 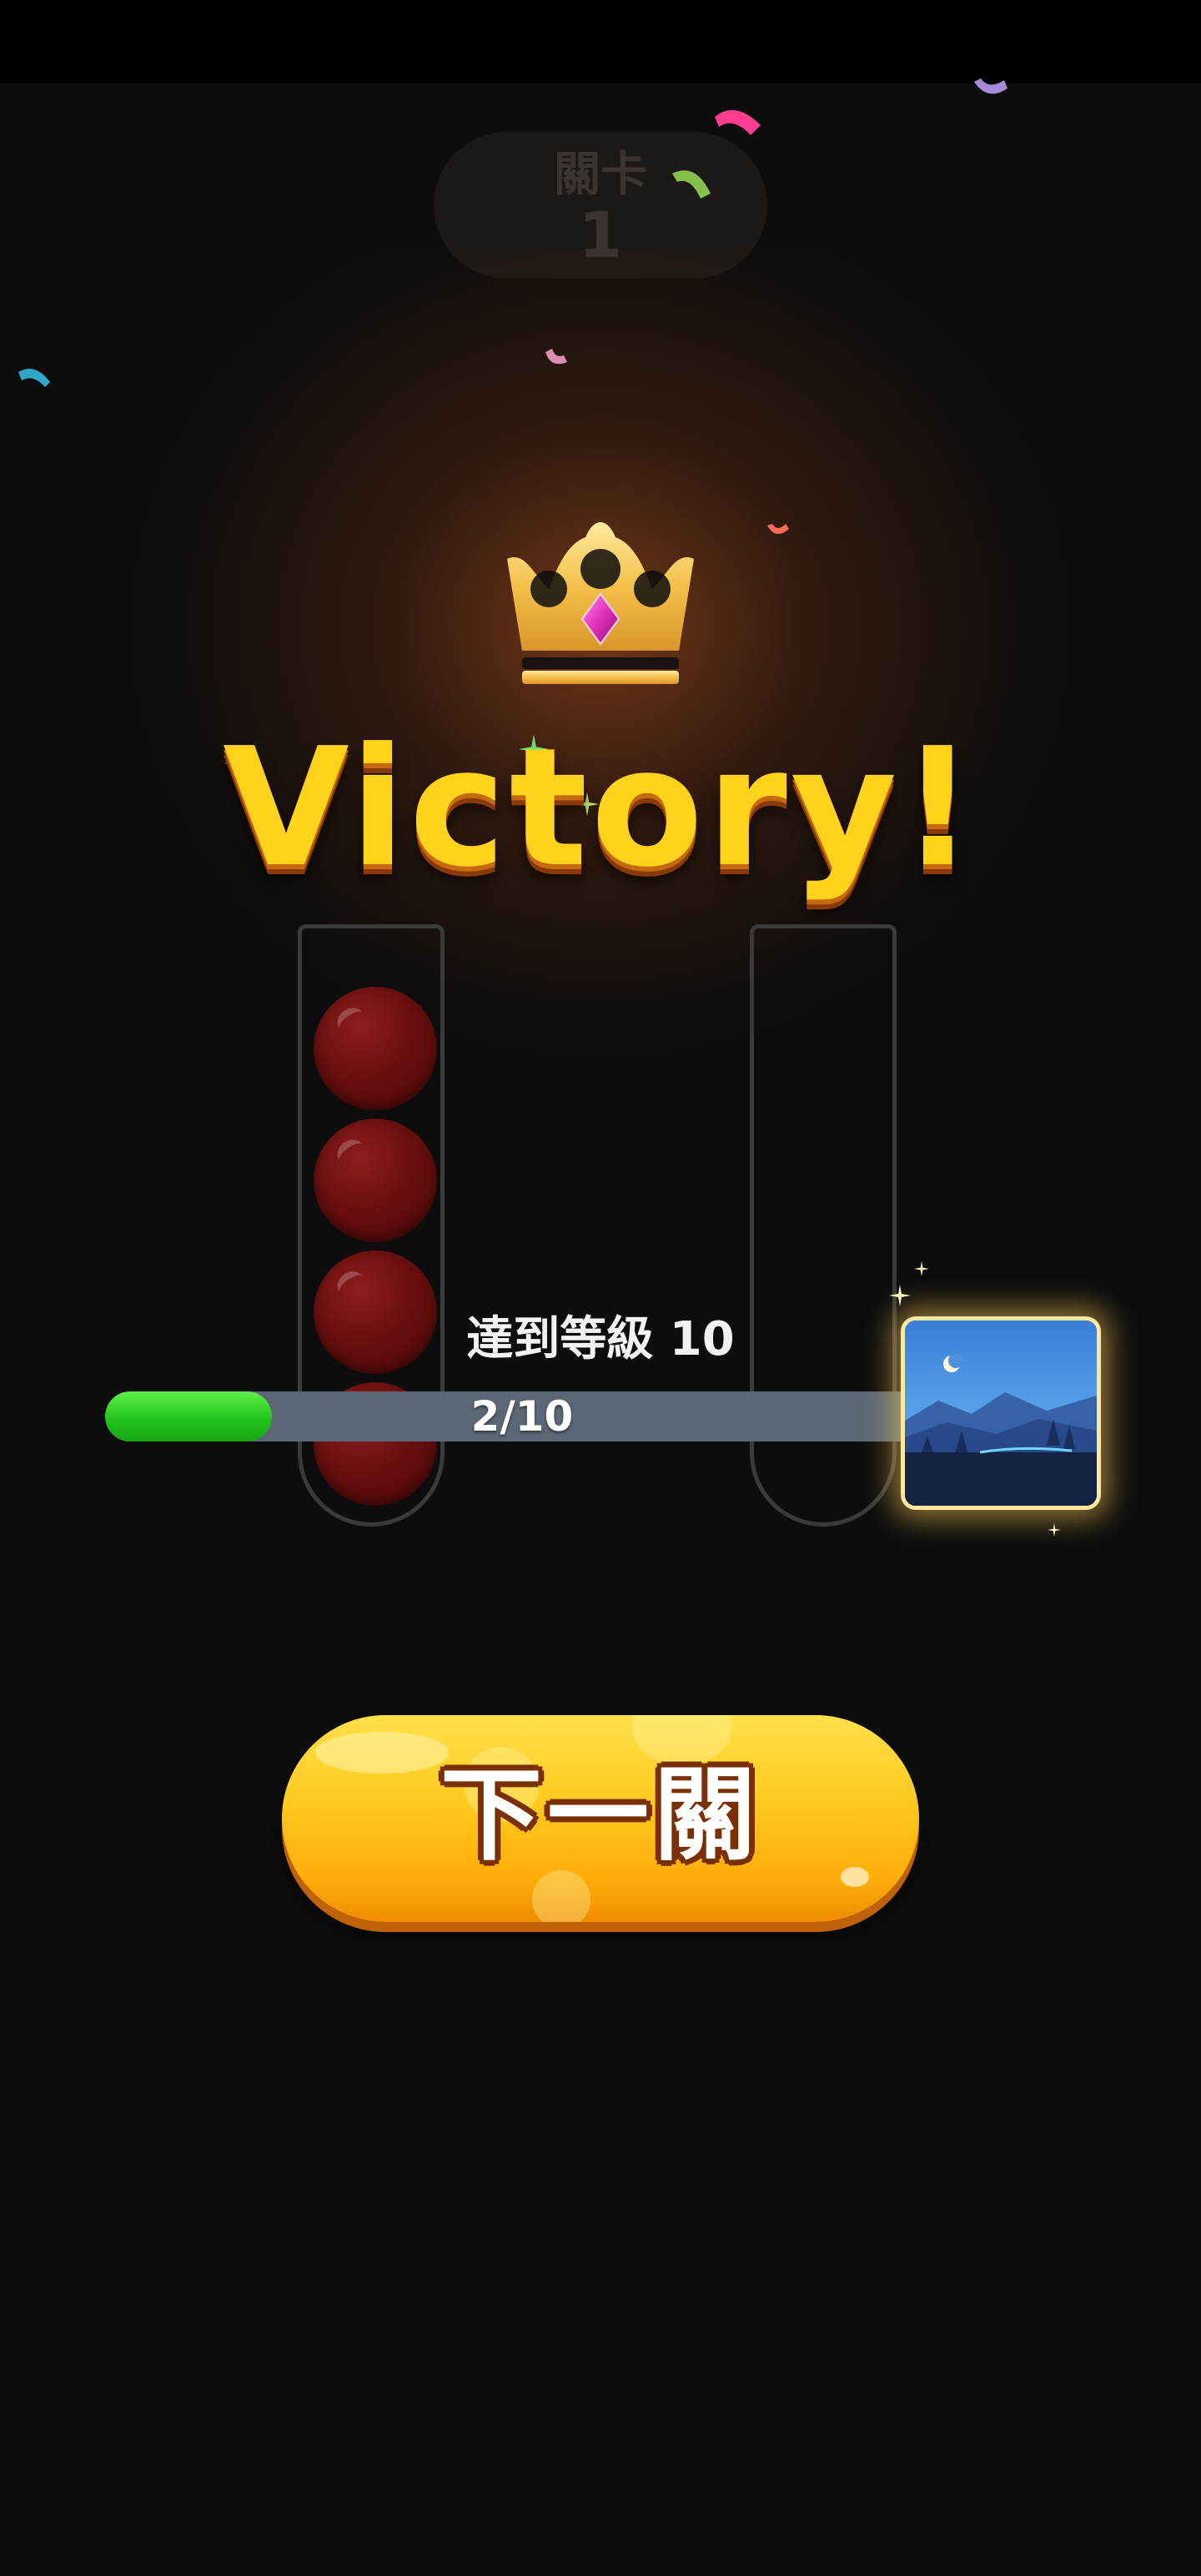 What do you see at coordinates (778, 529) in the screenshot?
I see `confetti-coral` at bounding box center [778, 529].